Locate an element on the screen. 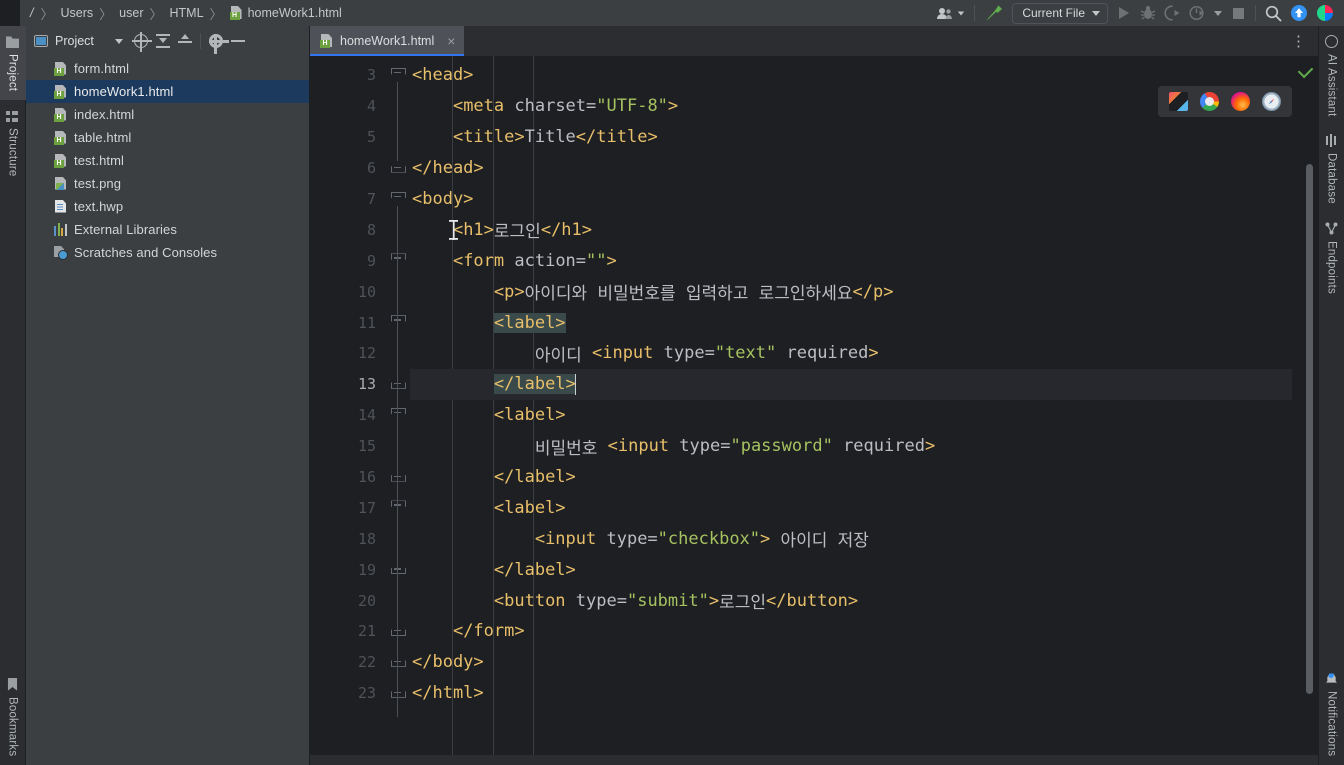 This screenshot has width=1344, height=765. line-number: 12 is located at coordinates (366, 353).